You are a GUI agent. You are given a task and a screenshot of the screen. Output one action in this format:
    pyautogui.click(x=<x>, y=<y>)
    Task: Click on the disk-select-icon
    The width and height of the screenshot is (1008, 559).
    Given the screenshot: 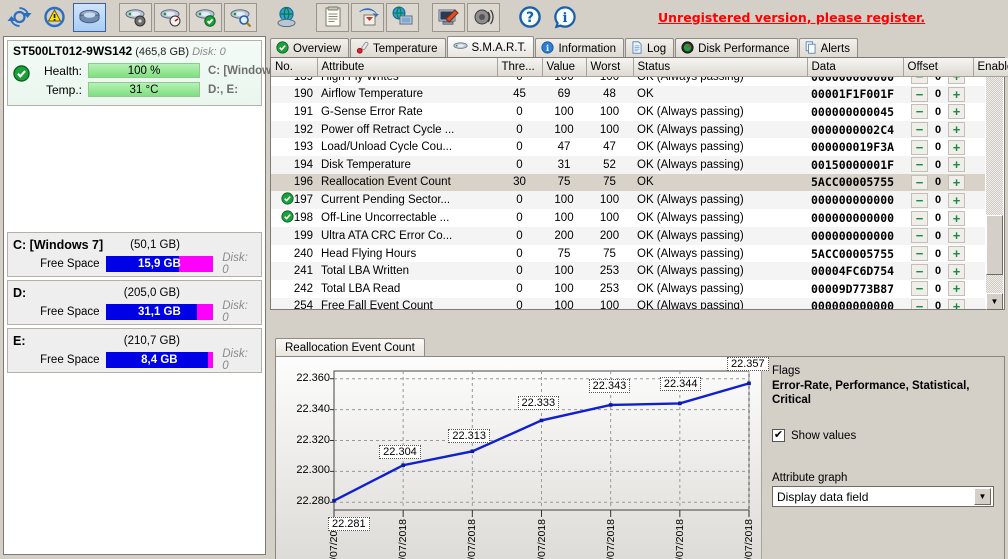 What is the action you would take?
    pyautogui.click(x=89, y=17)
    